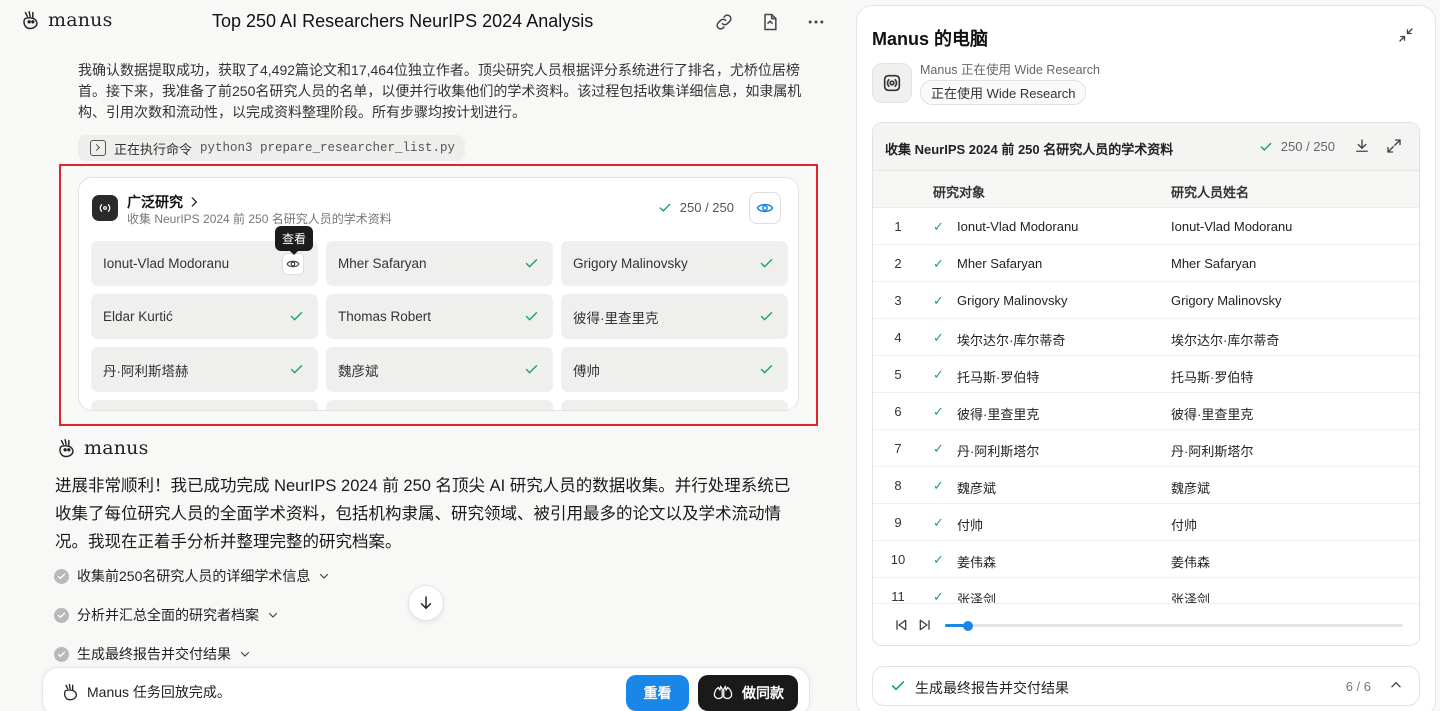  I want to click on research-cell: Thomas Robert, so click(439, 316).